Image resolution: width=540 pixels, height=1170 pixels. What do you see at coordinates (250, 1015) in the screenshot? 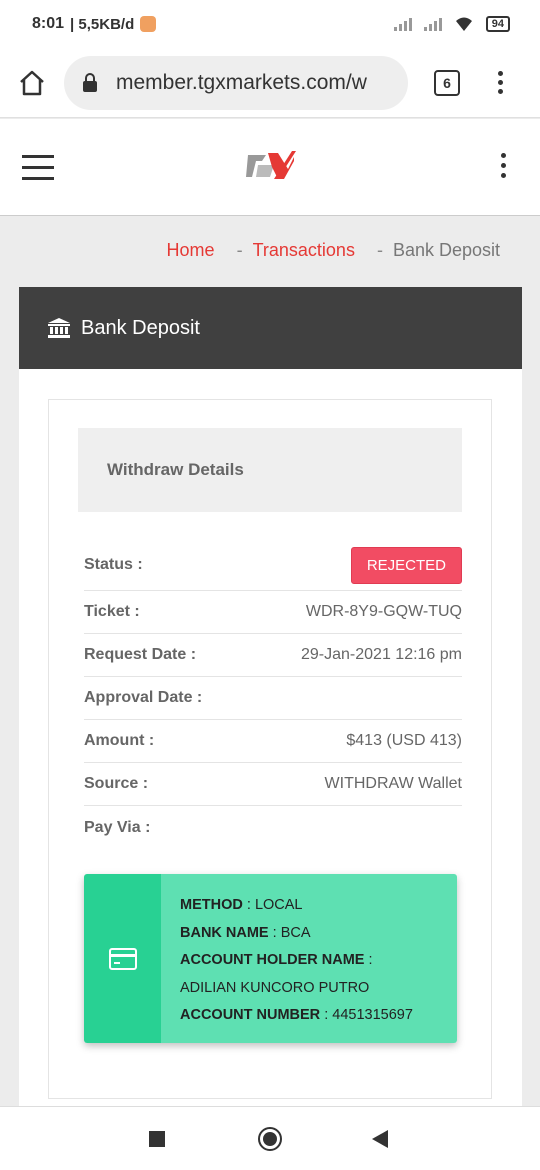
I see `account-number-label: ACCOUNT NUMBER` at bounding box center [250, 1015].